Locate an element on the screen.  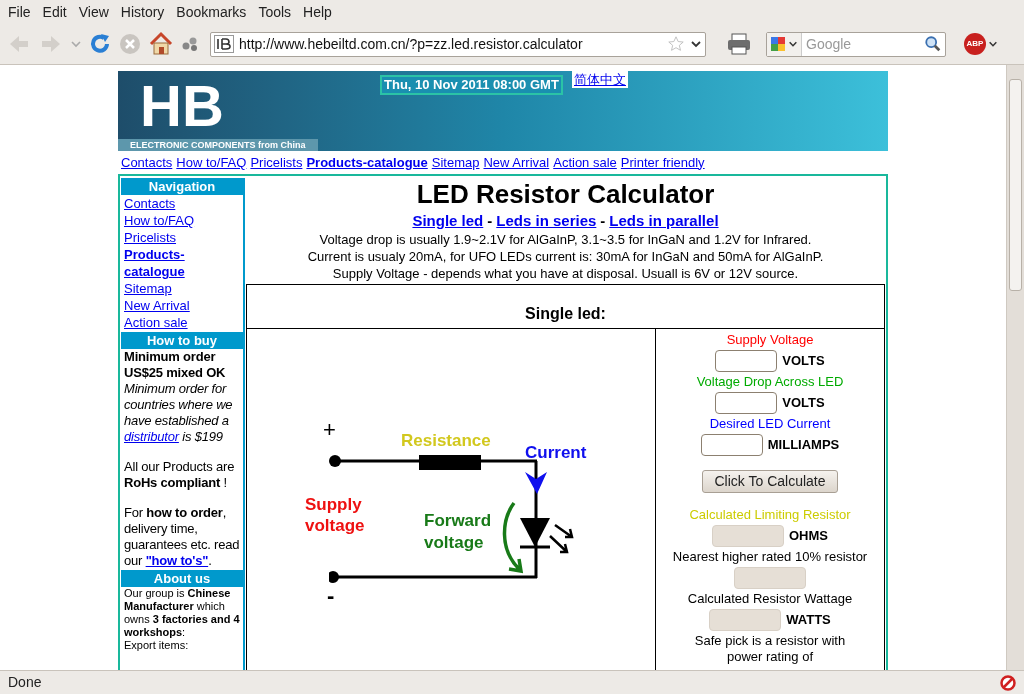
menu-item: Tools is located at coordinates (275, 12).